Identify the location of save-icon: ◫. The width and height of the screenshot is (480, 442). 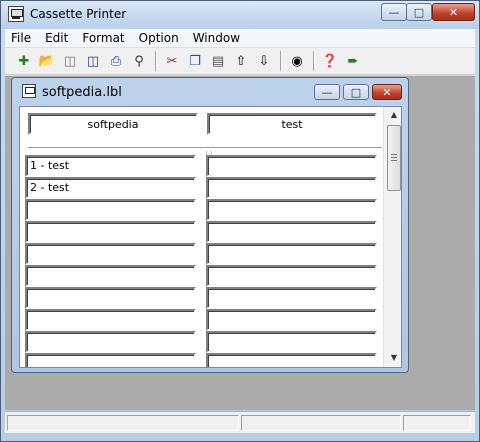
(70, 61).